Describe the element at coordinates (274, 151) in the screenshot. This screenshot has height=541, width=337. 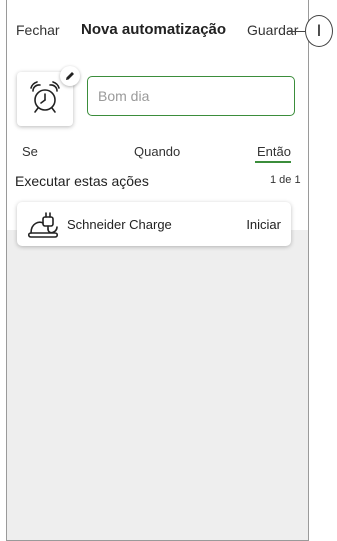
I see `tab-entao: Então` at that location.